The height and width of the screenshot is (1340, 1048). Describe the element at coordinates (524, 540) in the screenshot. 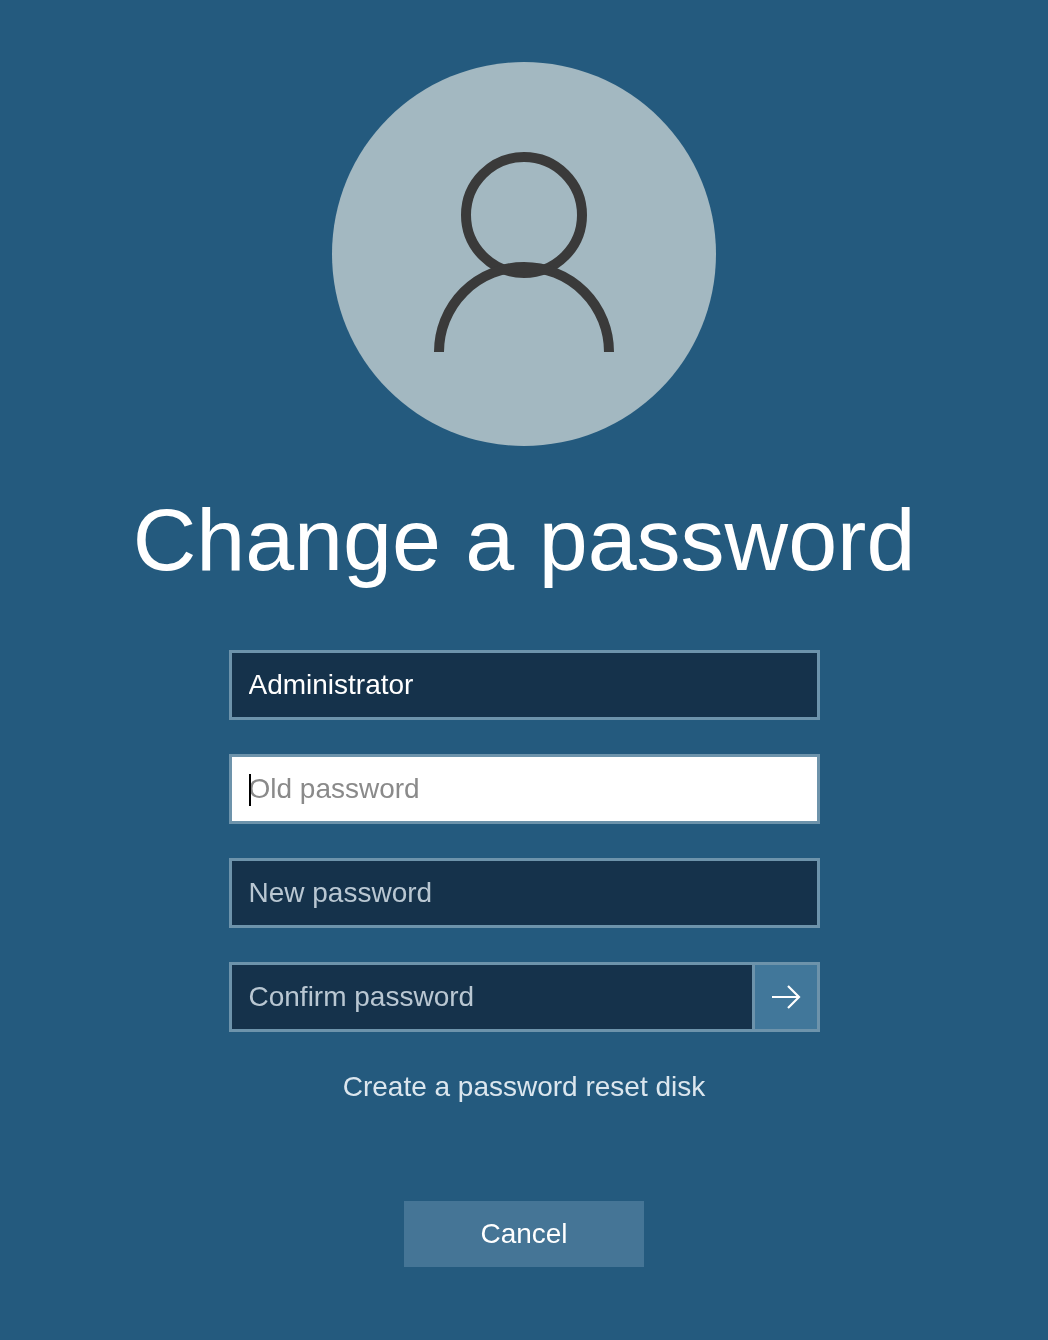

I see `page-title: Change a password` at that location.